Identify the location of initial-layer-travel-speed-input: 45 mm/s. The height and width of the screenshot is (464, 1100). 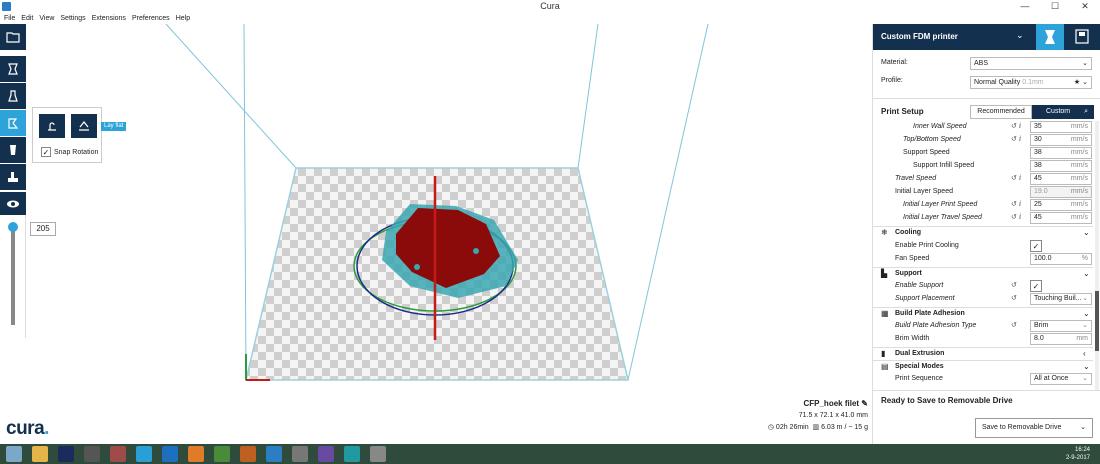
(1061, 218).